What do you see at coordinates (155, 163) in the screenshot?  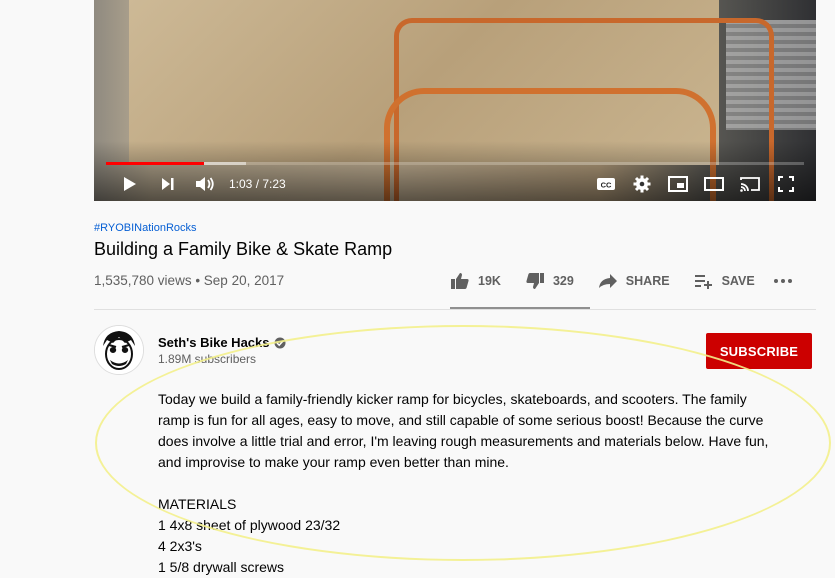 I see `progress-played` at bounding box center [155, 163].